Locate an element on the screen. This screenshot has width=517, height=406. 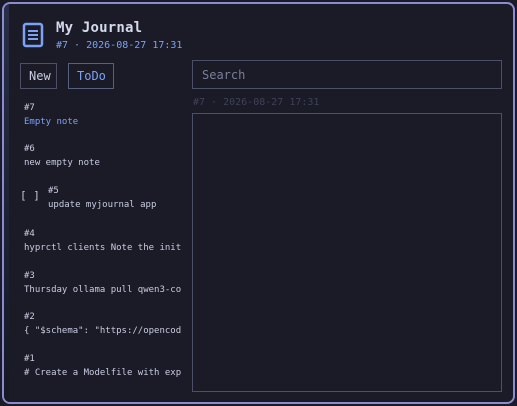
app-title: My Journal is located at coordinates (99, 28).